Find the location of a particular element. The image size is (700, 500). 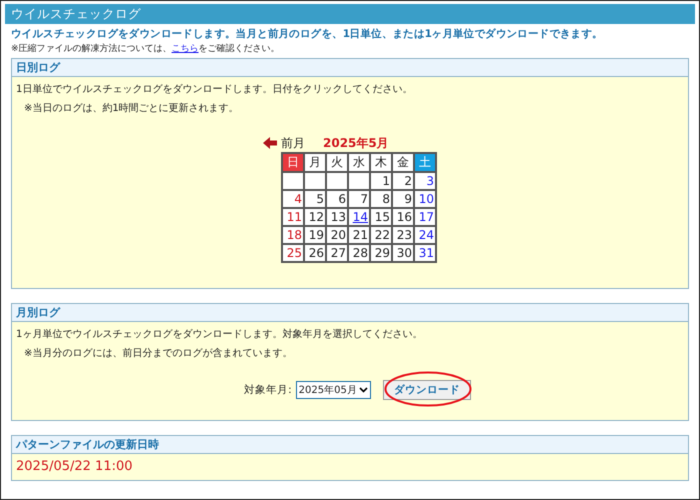

weekday-header: 火 is located at coordinates (337, 162).